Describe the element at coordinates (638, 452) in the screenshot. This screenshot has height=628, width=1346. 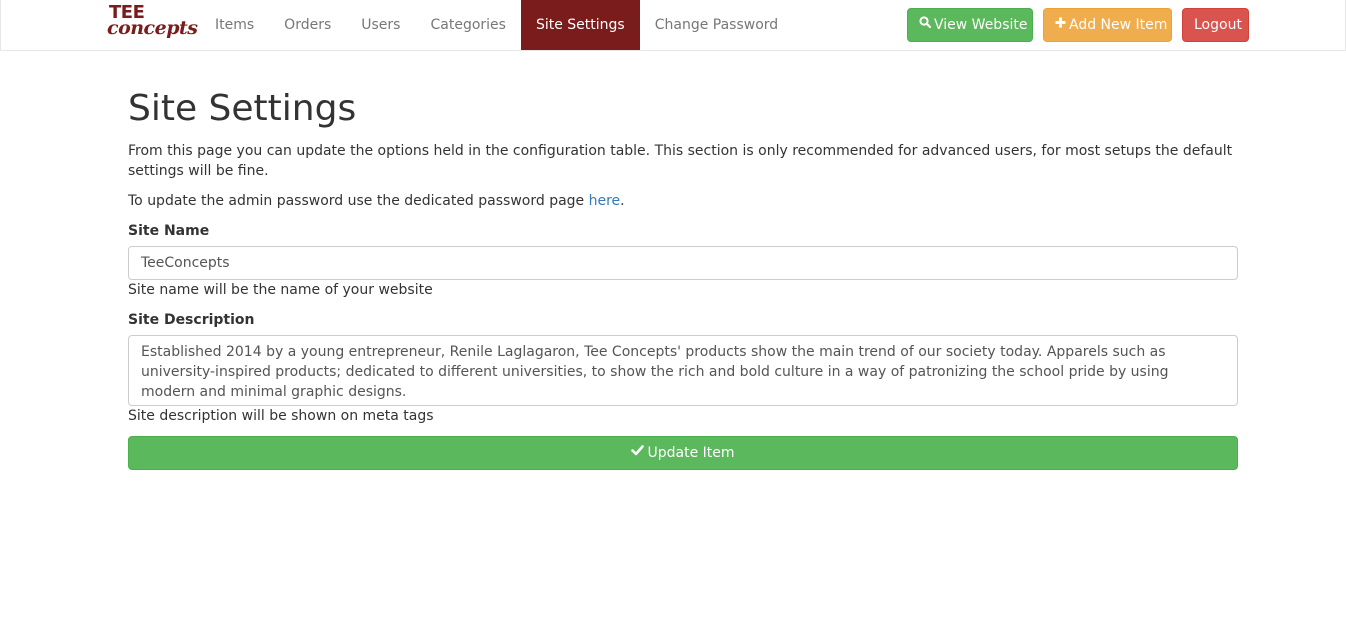
I see `check-icon` at that location.